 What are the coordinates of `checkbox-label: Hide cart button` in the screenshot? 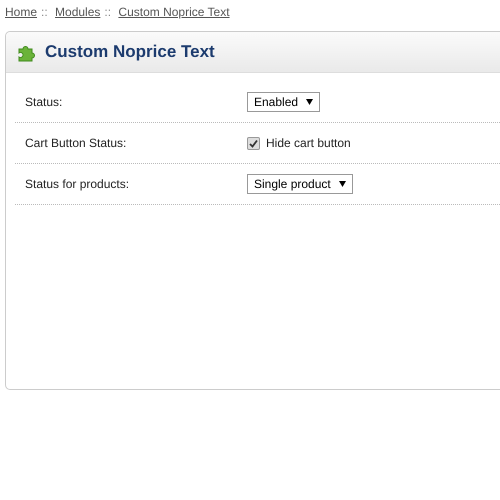 It's located at (308, 143).